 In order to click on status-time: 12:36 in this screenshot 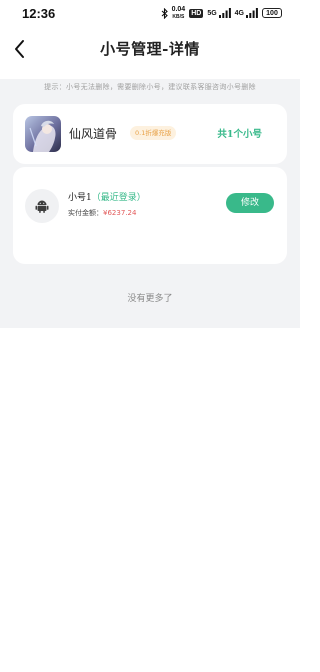, I will do `click(39, 13)`.